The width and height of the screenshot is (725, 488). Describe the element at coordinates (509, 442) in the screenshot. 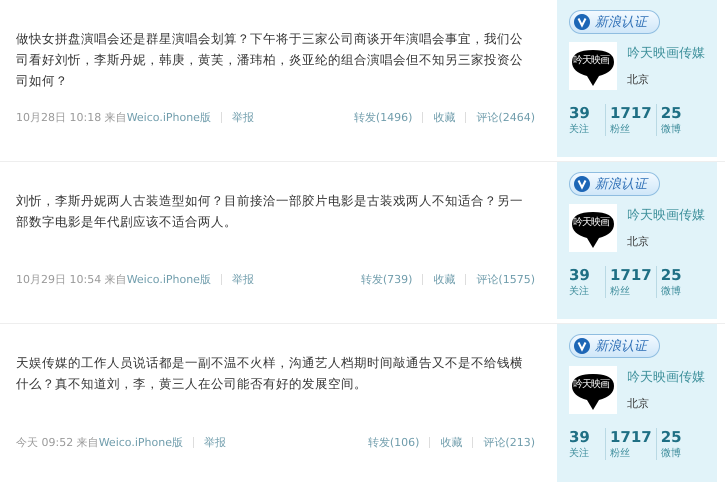

I see `comment-link: 评论(213)` at that location.